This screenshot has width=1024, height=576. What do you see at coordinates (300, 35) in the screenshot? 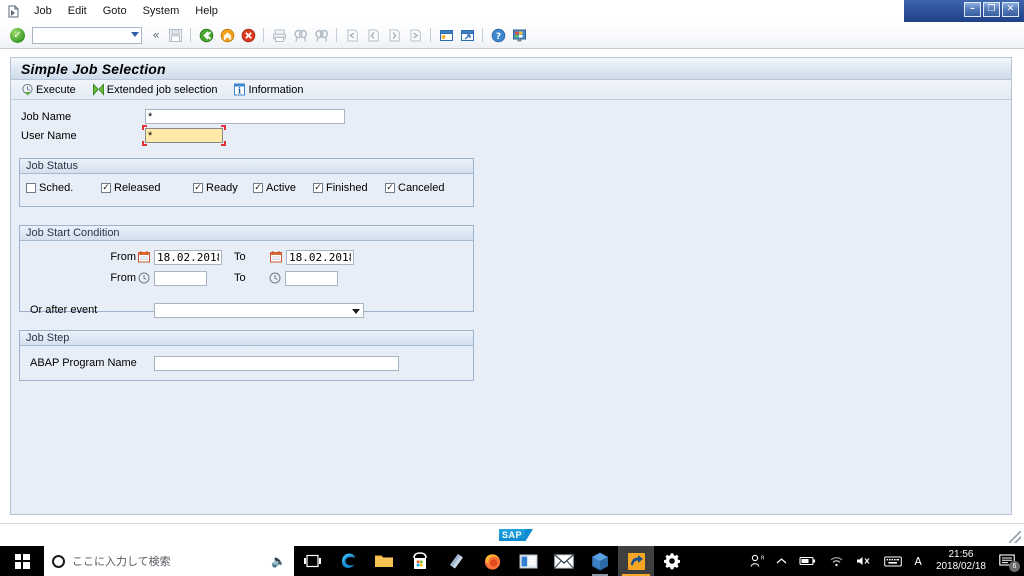
I see `find-icon` at bounding box center [300, 35].